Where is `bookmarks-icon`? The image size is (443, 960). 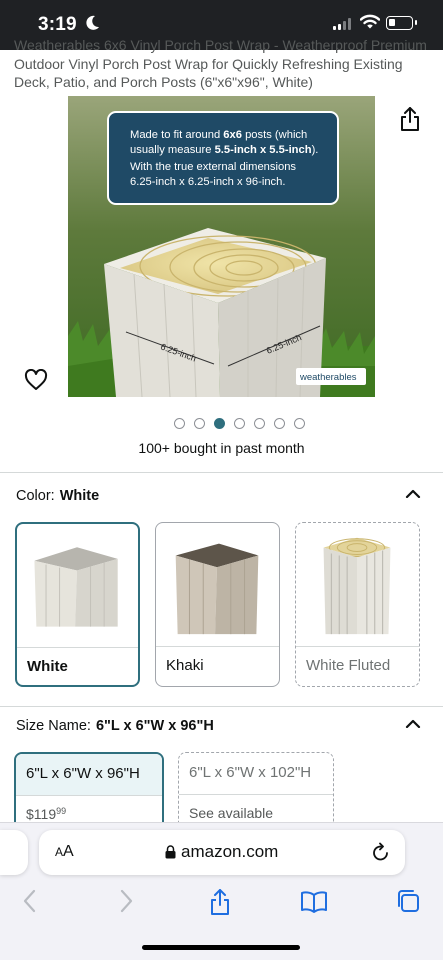 bookmarks-icon is located at coordinates (314, 902).